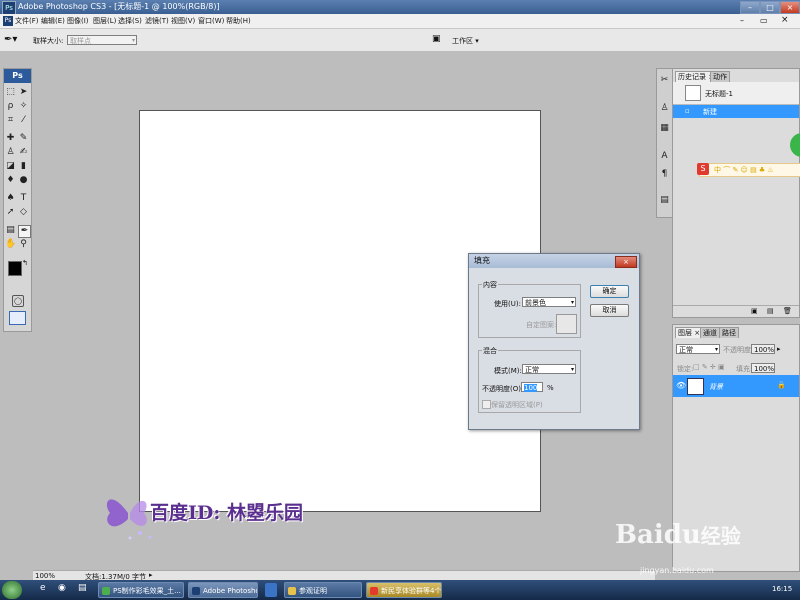 The image size is (800, 600). Describe the element at coordinates (23, 138) in the screenshot. I see `brush-tool-icon: ✎` at that location.